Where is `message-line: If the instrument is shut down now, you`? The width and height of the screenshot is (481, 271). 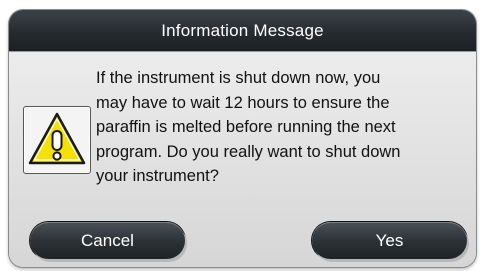
message-line: If the instrument is shut down now, you is located at coordinates (238, 78).